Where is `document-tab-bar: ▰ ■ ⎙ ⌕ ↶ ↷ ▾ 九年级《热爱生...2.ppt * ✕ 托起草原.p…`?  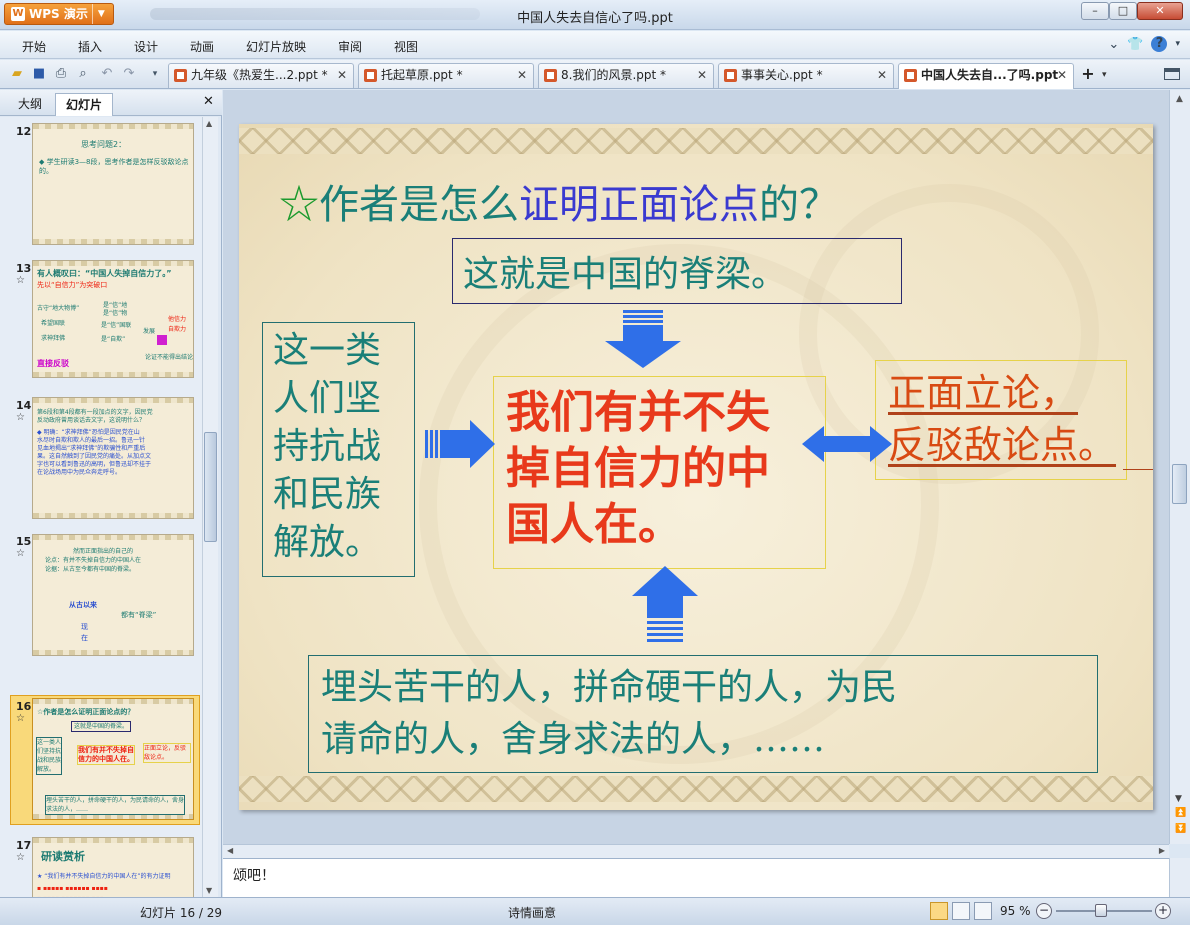
document-tab-bar: ▰ ■ ⎙ ⌕ ↶ ↷ ▾ 九年级《热爱生...2.ppt * ✕ 托起草原.p… is located at coordinates (595, 74).